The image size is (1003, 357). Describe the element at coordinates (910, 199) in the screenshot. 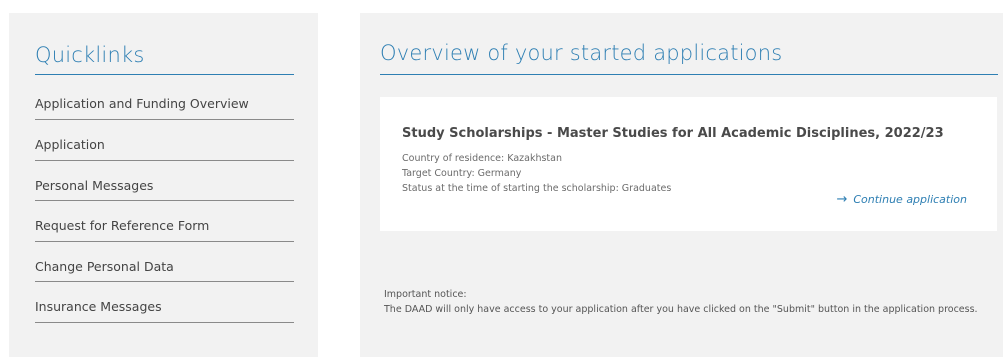

I see `continue-application-label: Continue application` at that location.